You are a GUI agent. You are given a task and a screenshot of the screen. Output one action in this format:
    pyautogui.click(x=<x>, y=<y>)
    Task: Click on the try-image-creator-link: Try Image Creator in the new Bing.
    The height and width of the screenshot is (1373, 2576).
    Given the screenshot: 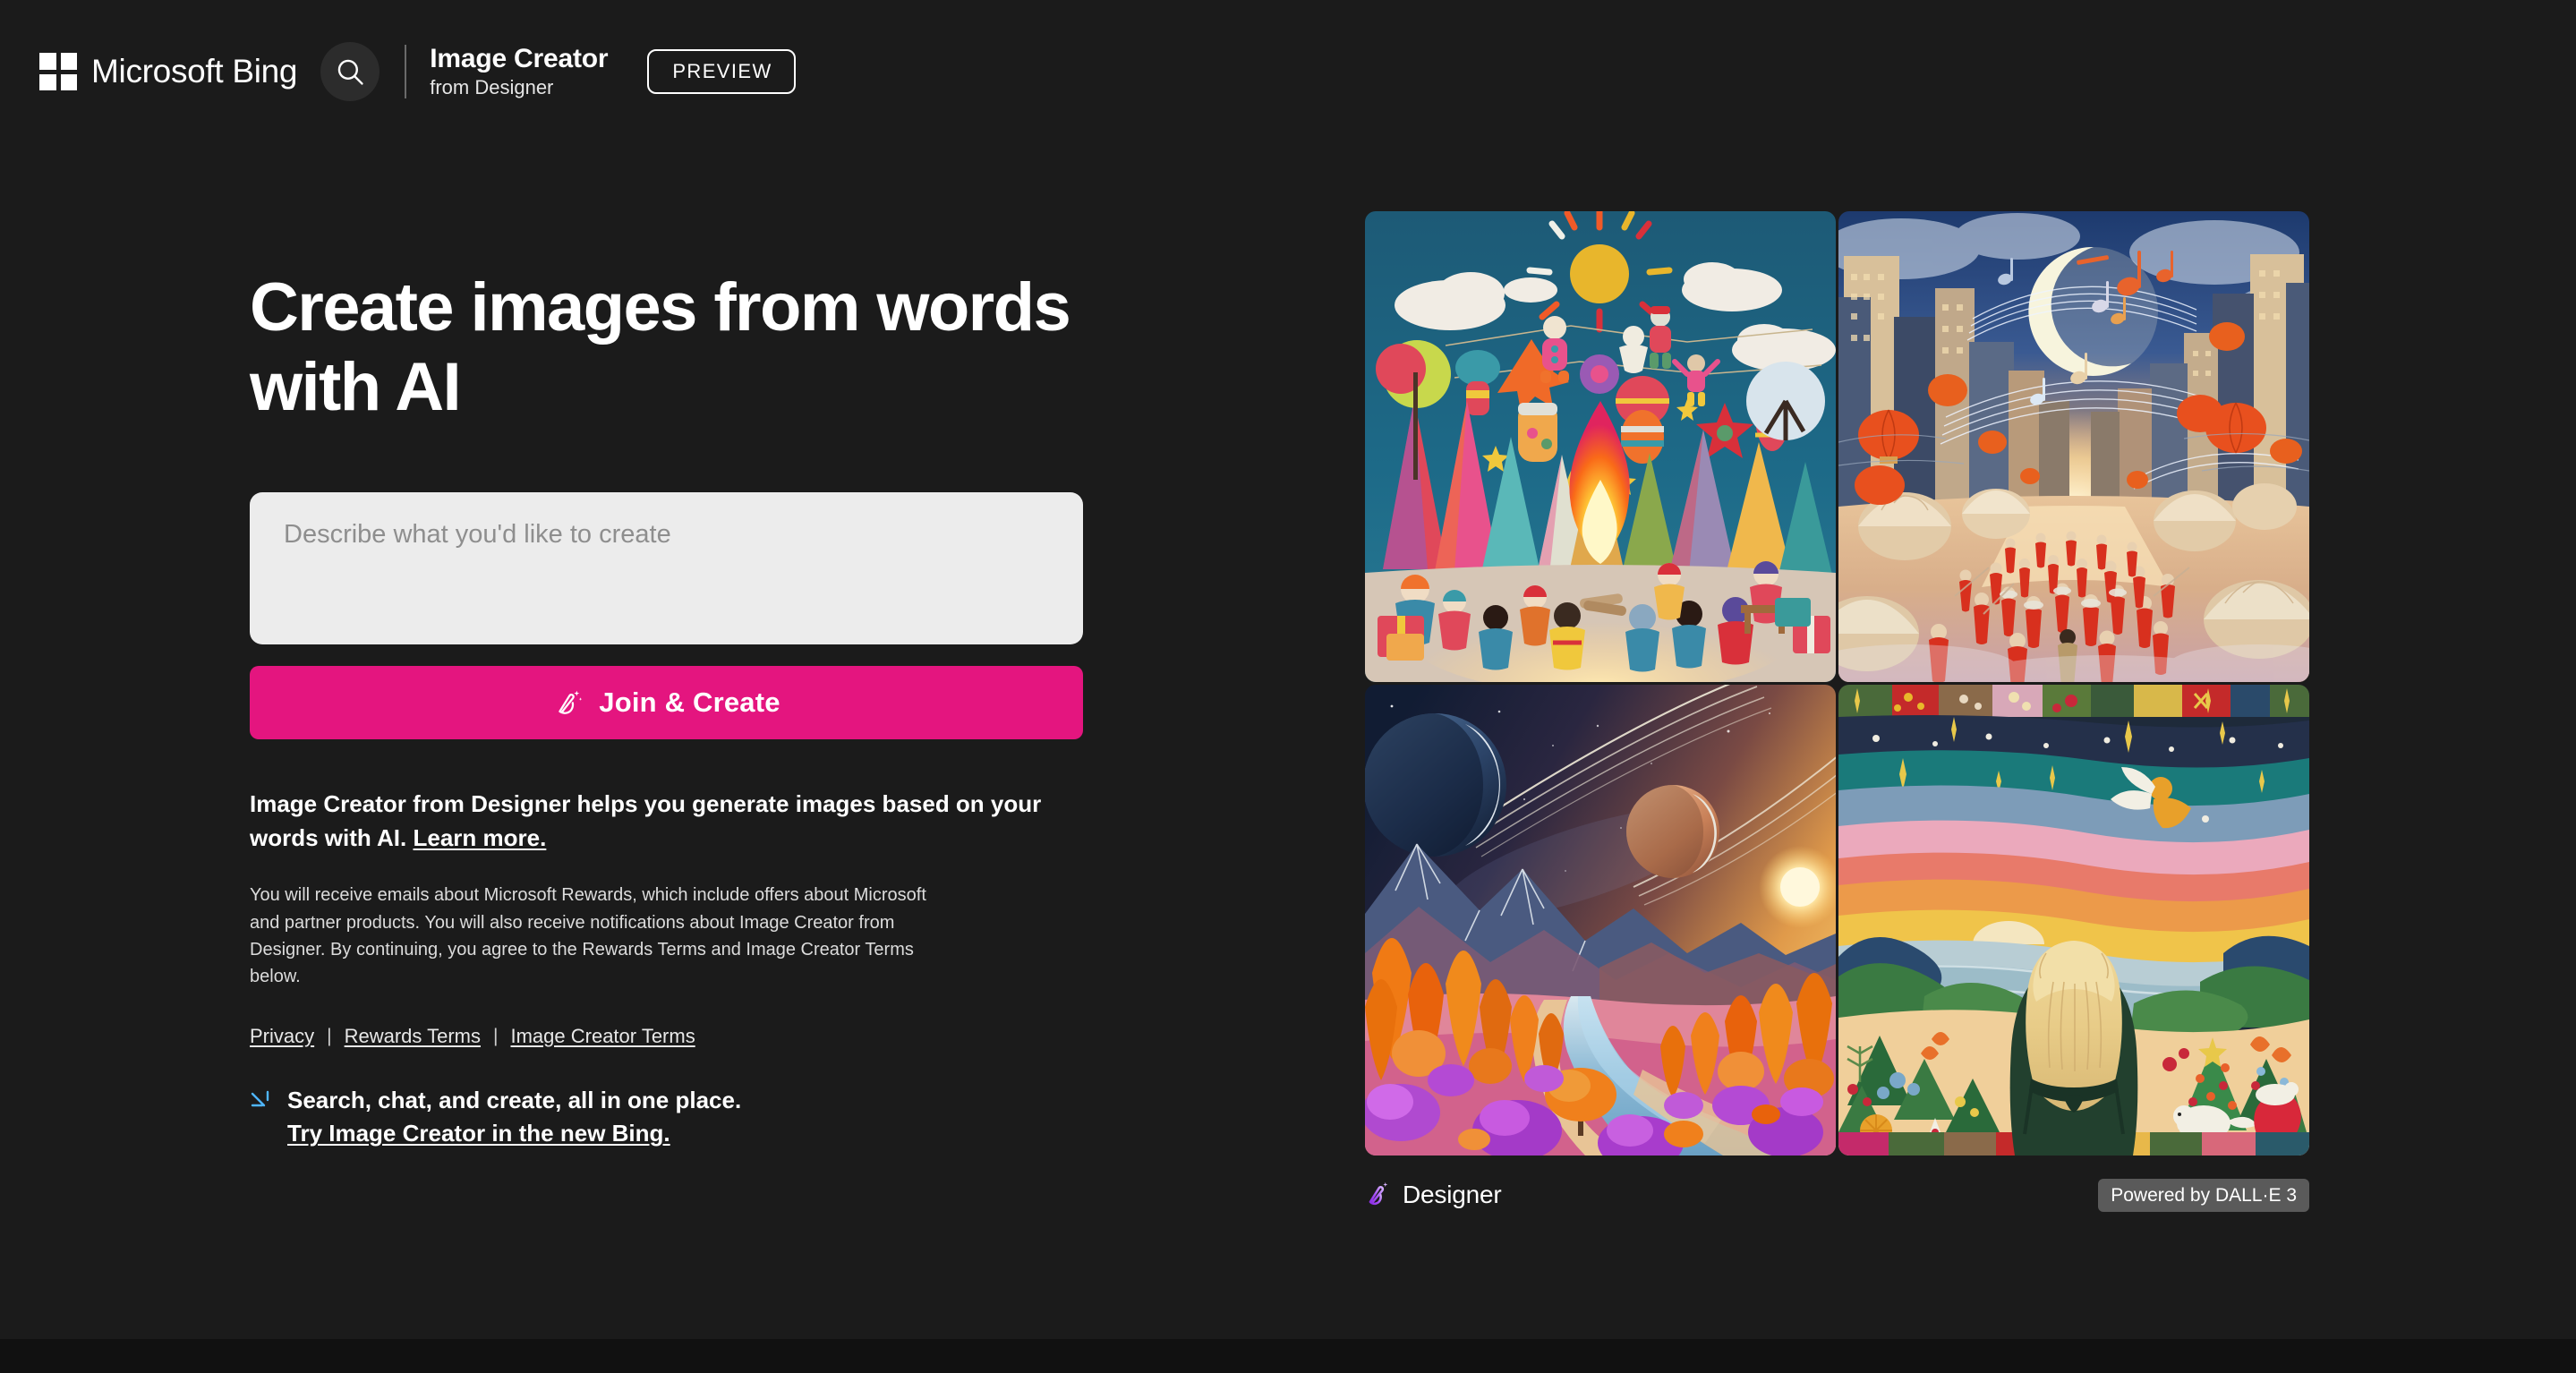 What is the action you would take?
    pyautogui.click(x=478, y=1133)
    